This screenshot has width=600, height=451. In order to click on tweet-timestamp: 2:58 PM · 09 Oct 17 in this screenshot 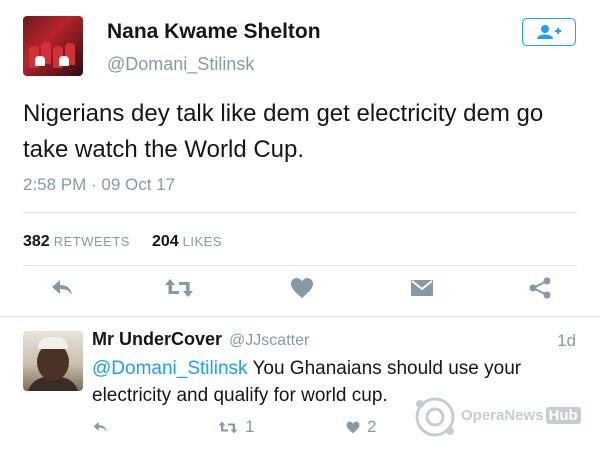, I will do `click(99, 185)`.